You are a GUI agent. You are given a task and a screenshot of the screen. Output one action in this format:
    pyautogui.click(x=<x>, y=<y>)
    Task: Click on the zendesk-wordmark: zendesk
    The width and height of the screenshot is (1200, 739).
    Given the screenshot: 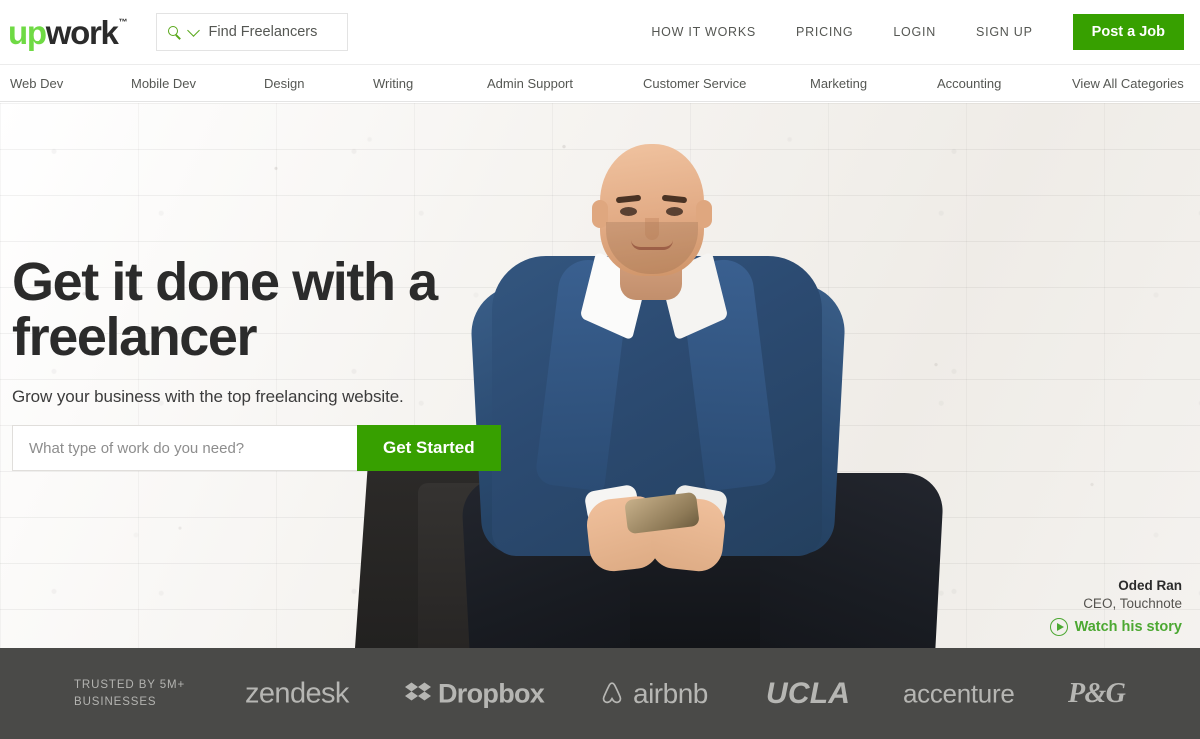 What is the action you would take?
    pyautogui.click(x=297, y=693)
    